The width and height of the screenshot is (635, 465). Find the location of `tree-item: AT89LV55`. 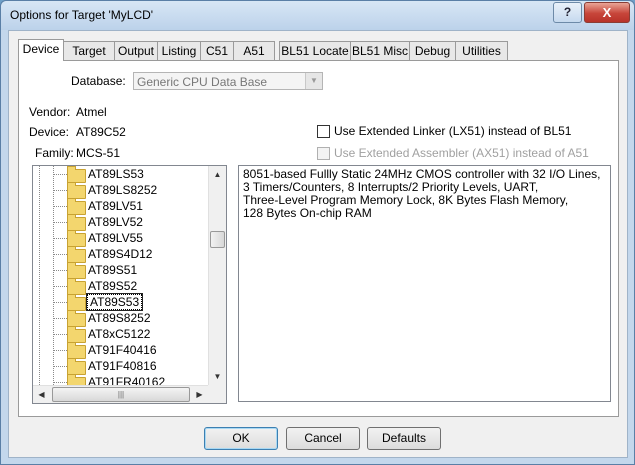

tree-item: AT89LV55 is located at coordinates (133, 238).